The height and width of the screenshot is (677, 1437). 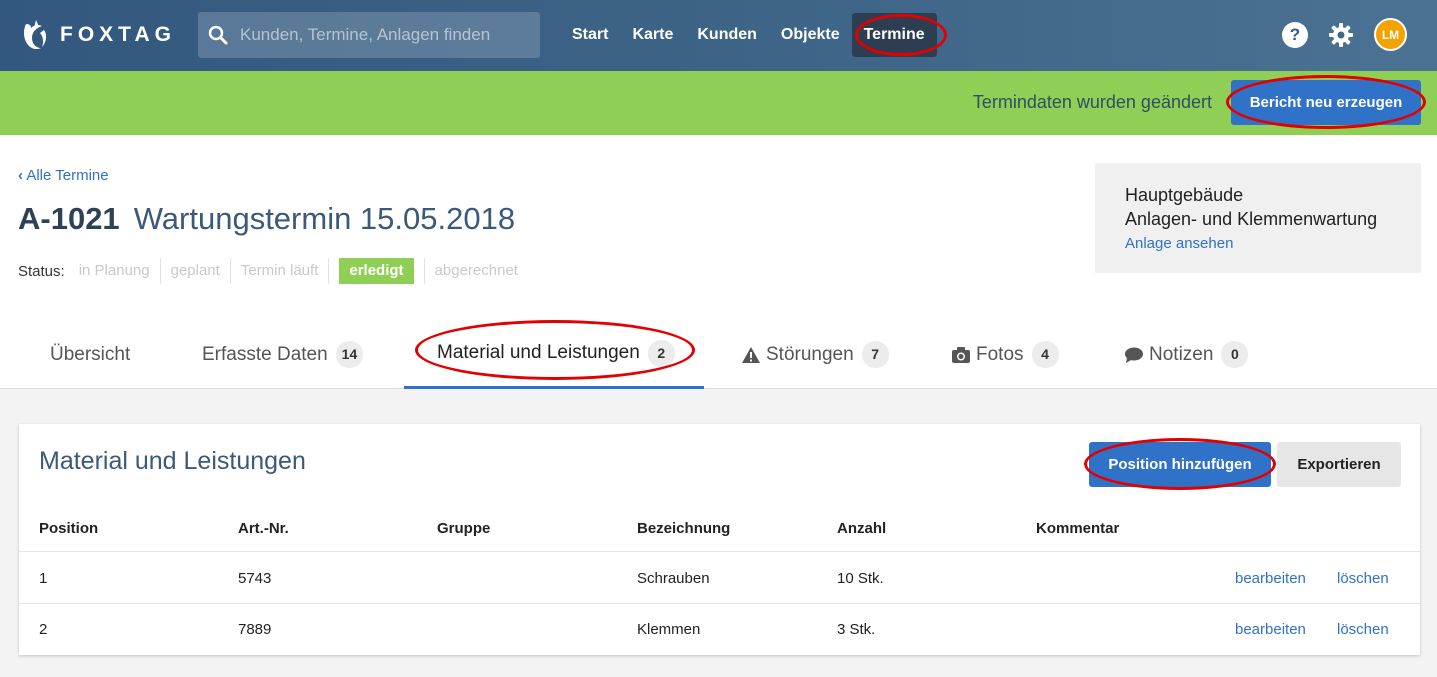 What do you see at coordinates (860, 578) in the screenshot?
I see `cell-anzahl: 10 Stk.` at bounding box center [860, 578].